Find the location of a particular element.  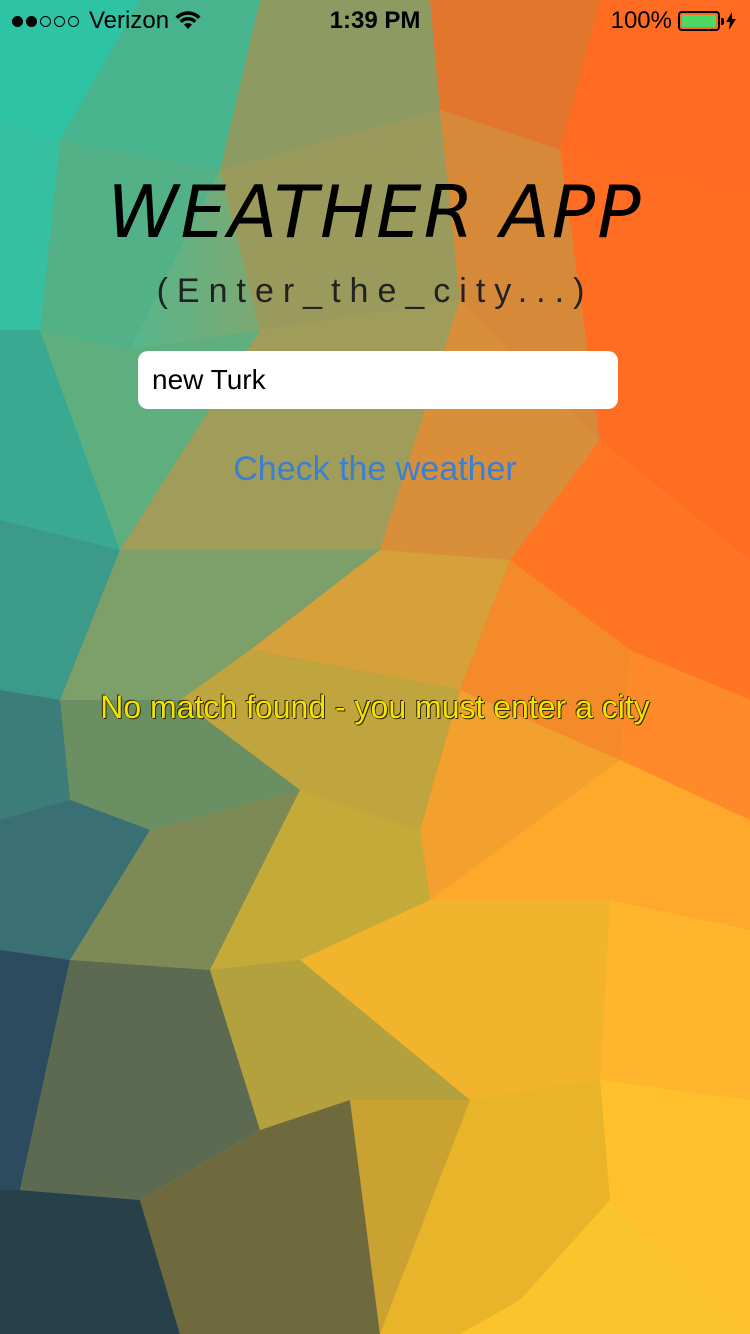

battery-icon is located at coordinates (701, 21).